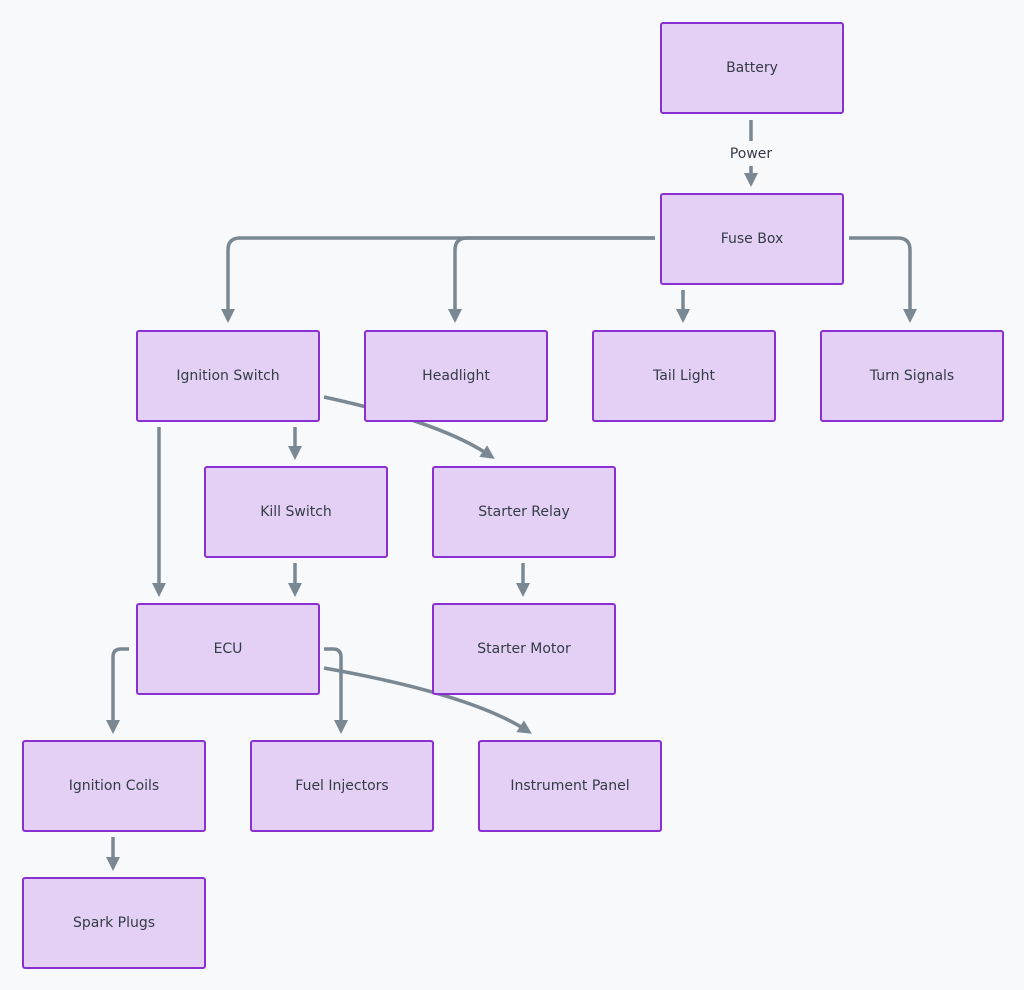 This screenshot has height=990, width=1024. Describe the element at coordinates (228, 649) in the screenshot. I see `node-ecu: ECU` at that location.